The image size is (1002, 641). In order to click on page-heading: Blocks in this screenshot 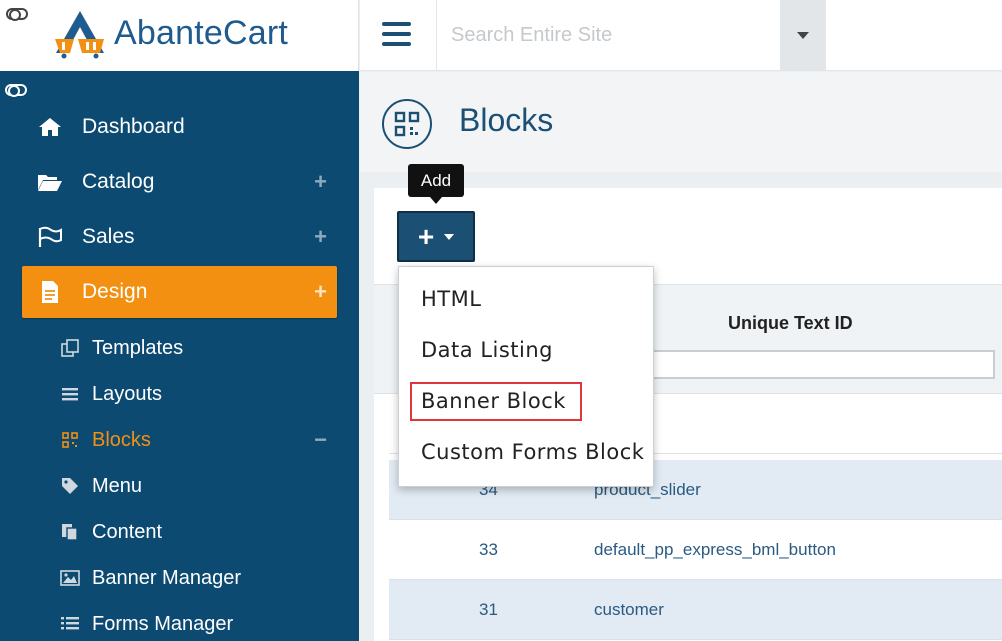, I will do `click(681, 122)`.